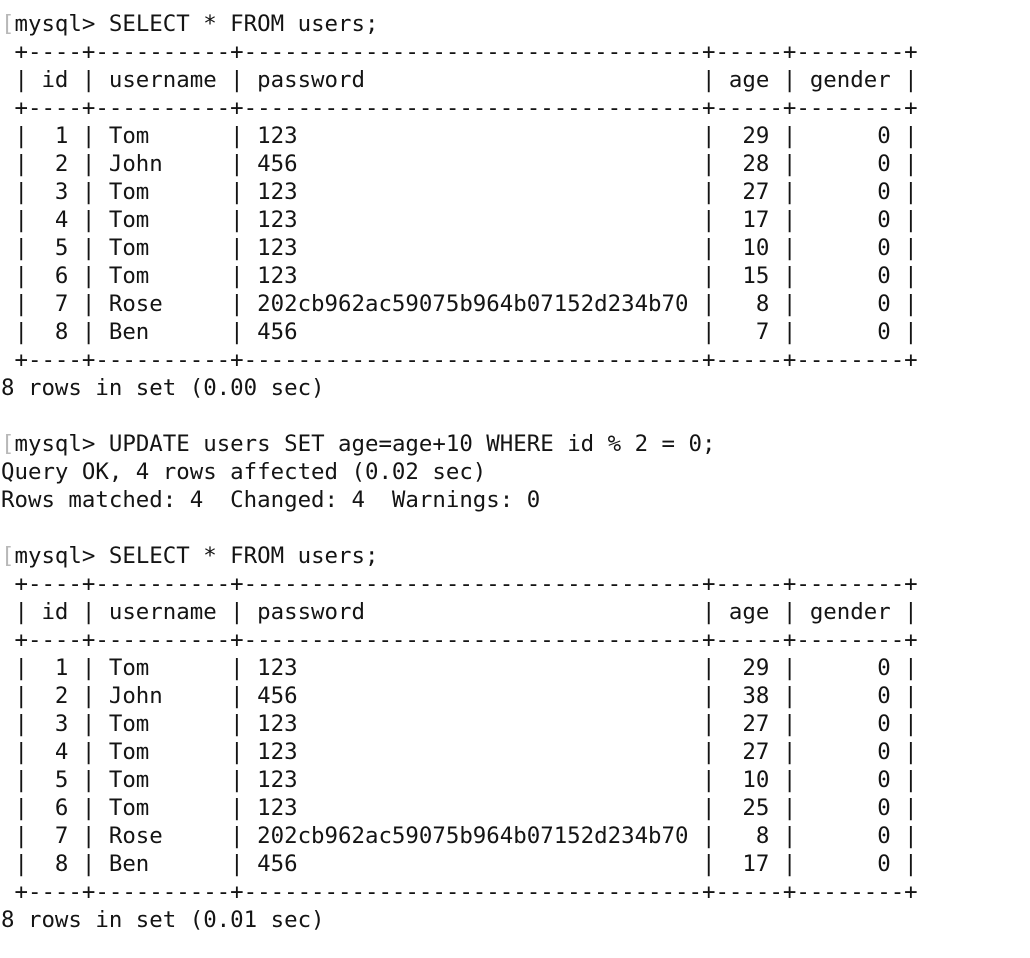  Describe the element at coordinates (459, 864) in the screenshot. I see `table-2-row-7: | 8 | Ben | 456 | 17 | 0 |` at that location.